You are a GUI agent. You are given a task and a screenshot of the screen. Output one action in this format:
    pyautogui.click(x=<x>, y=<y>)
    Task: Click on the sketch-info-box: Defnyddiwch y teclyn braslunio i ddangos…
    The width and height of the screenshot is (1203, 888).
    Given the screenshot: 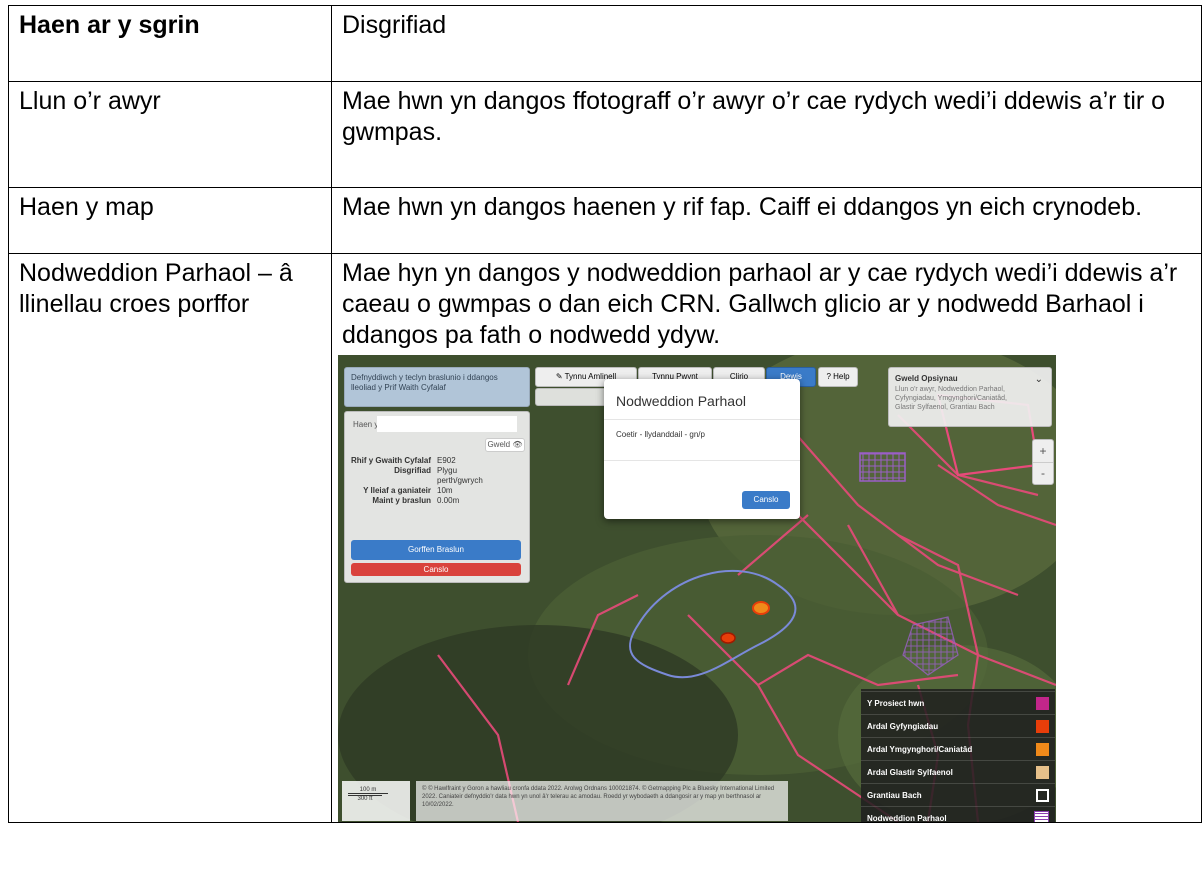 What is the action you would take?
    pyautogui.click(x=437, y=387)
    